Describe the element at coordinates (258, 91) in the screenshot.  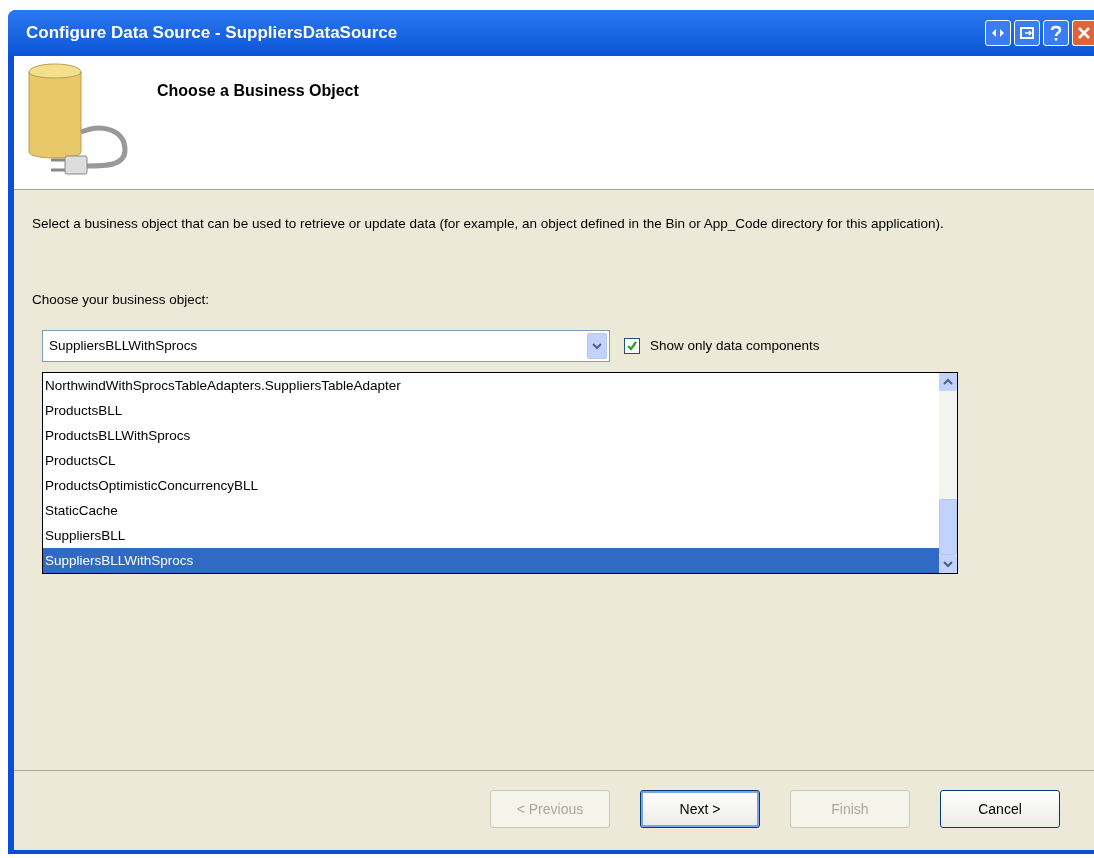
I see `page-heading: Choose a Business Object` at that location.